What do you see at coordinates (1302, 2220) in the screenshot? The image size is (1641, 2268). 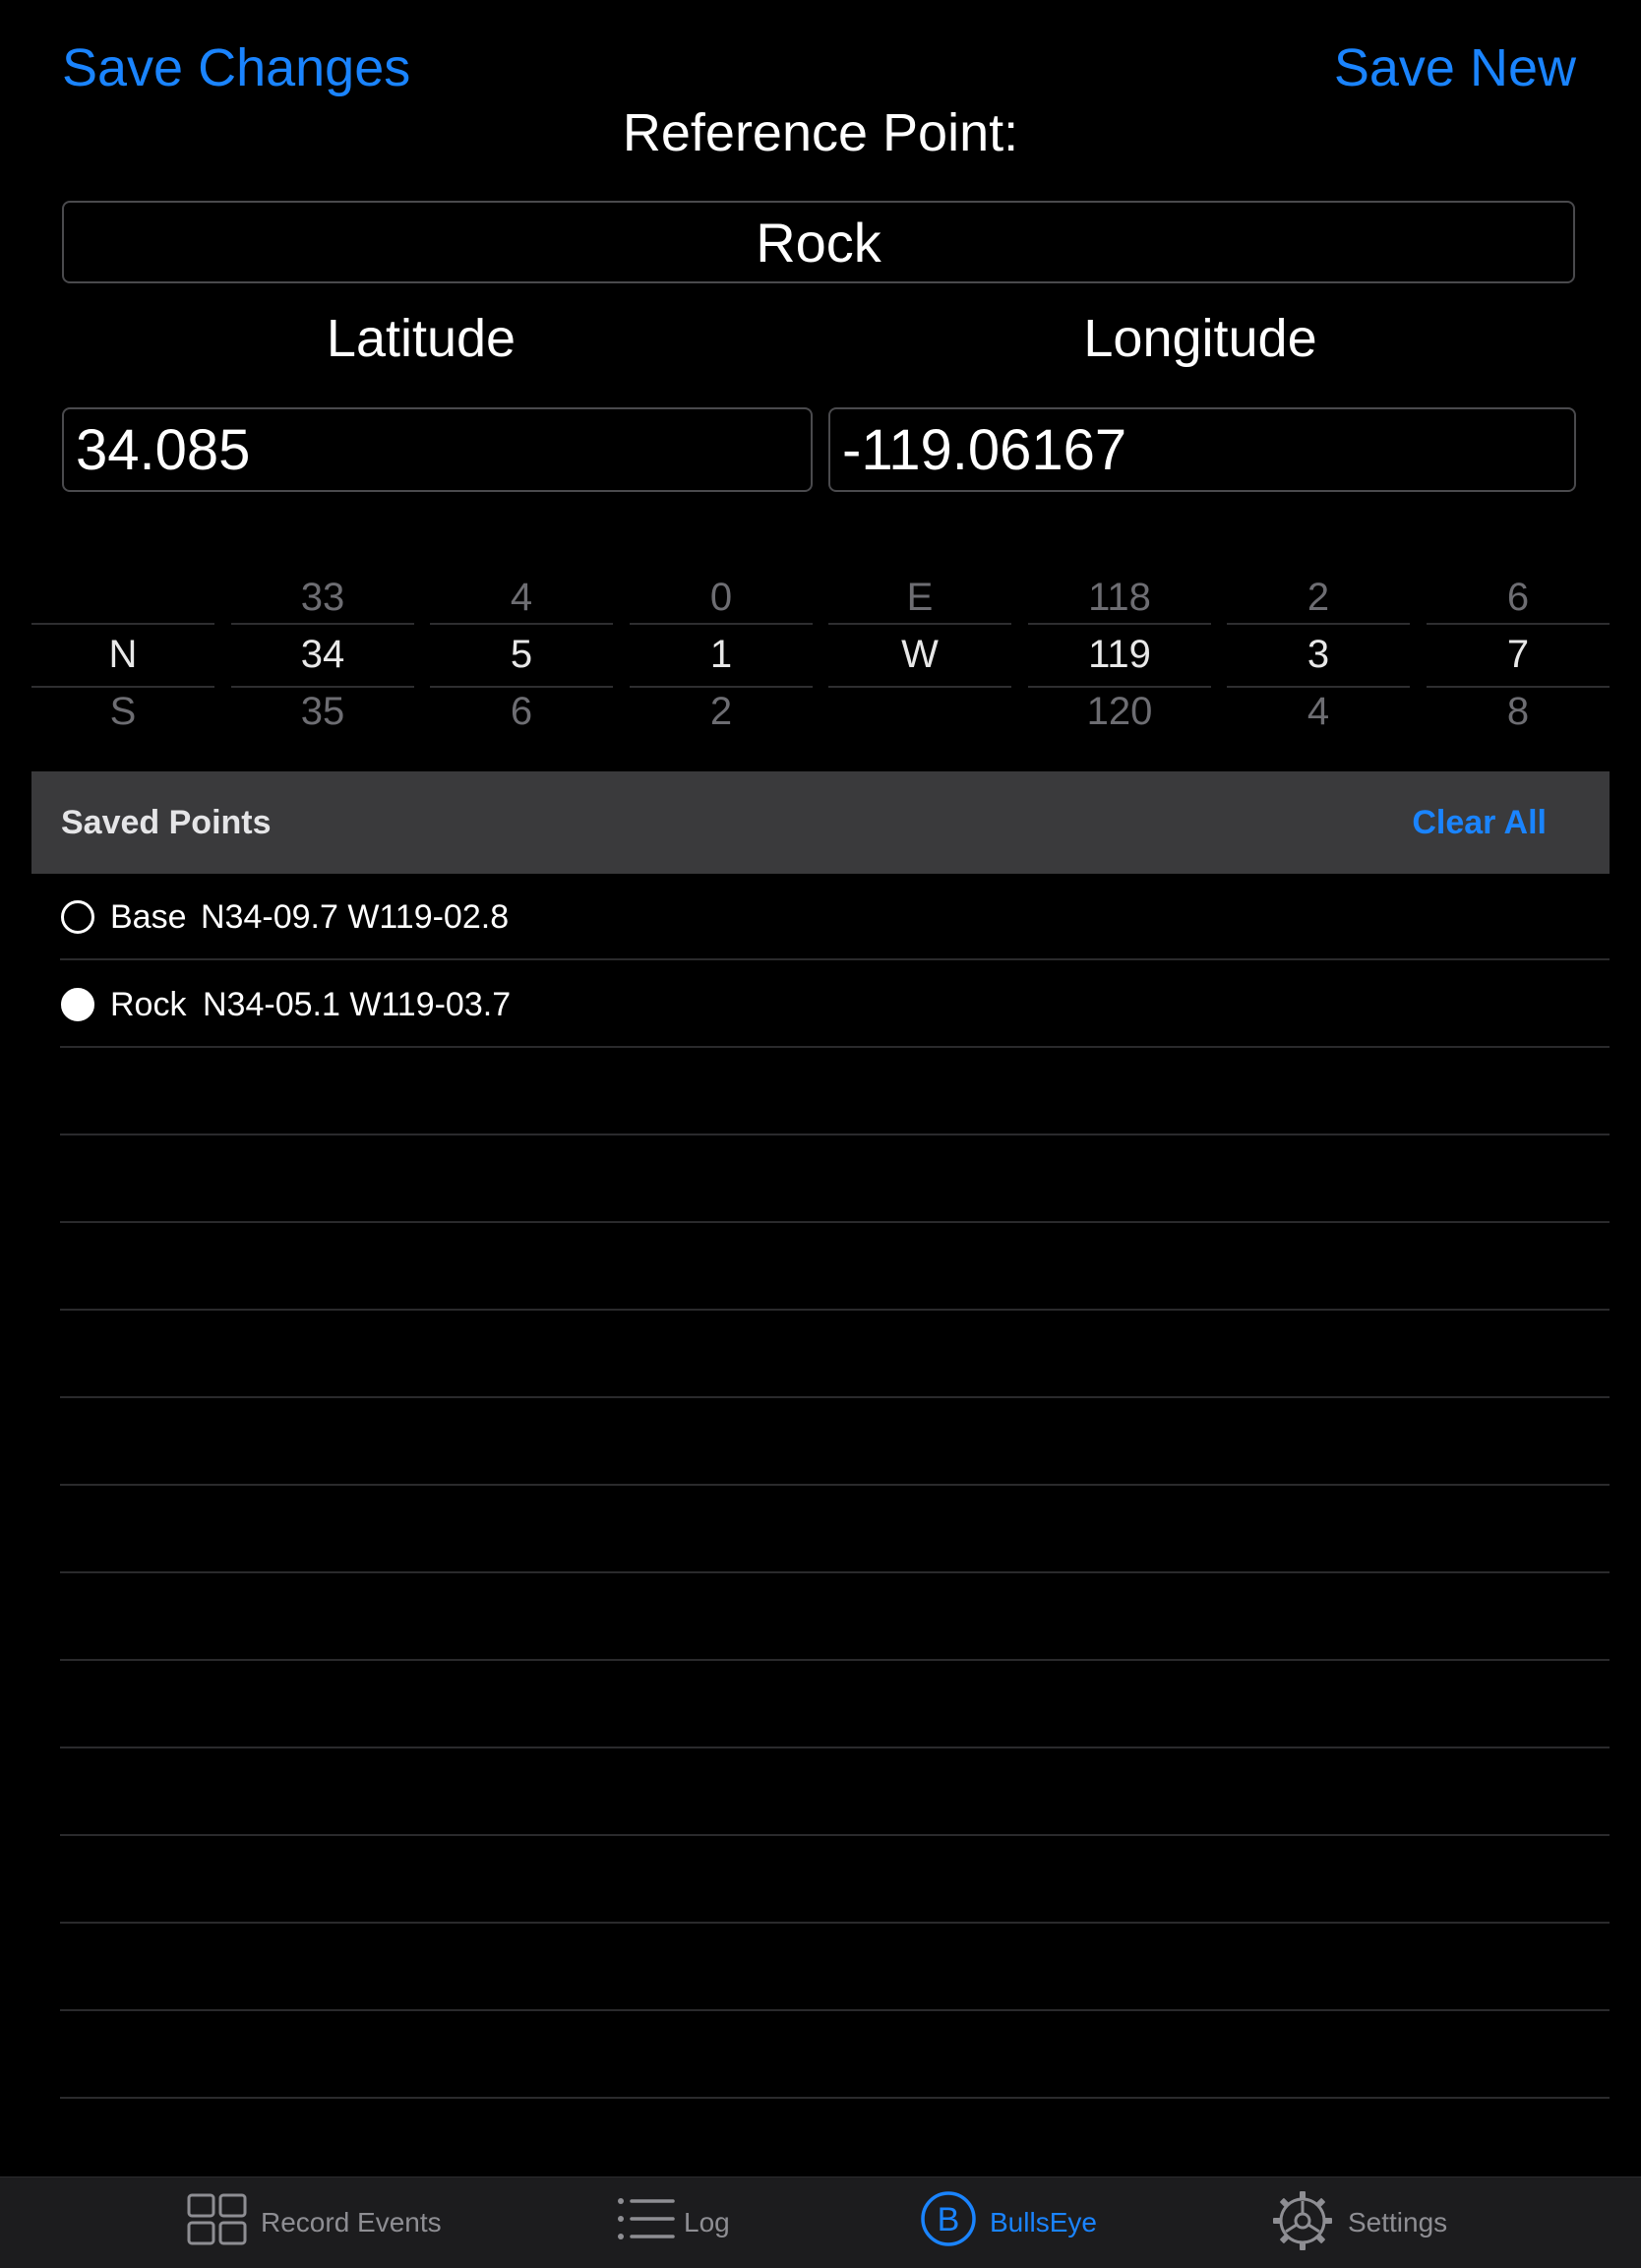 I see `gear-icon` at bounding box center [1302, 2220].